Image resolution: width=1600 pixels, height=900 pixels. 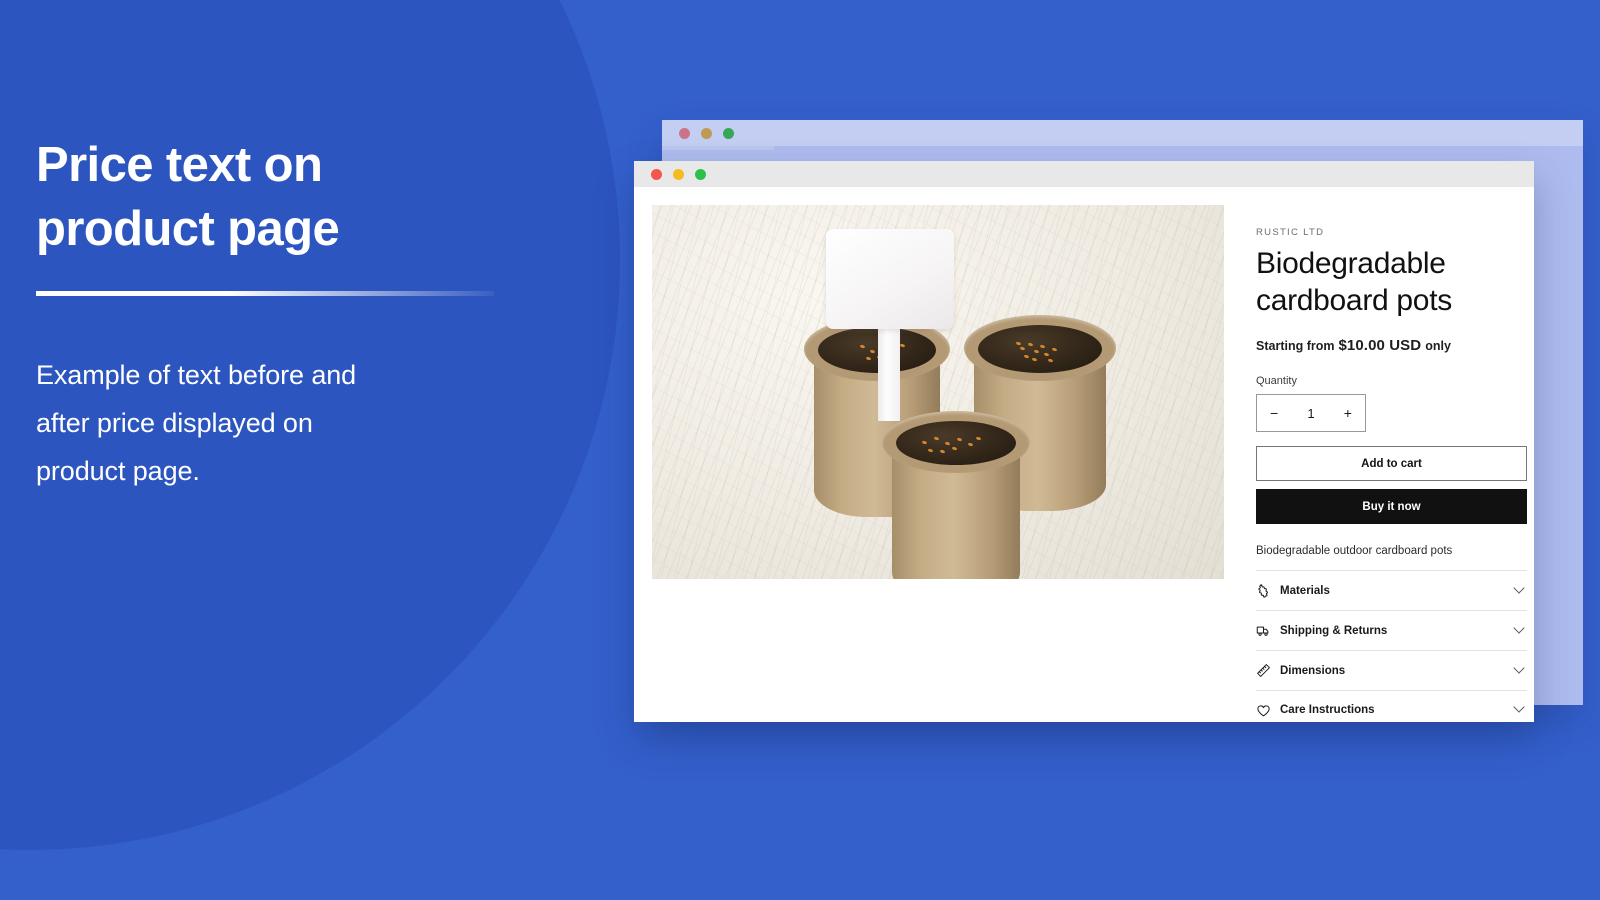 What do you see at coordinates (1290, 232) in the screenshot?
I see `product-vendor: RUSTIC LTD` at bounding box center [1290, 232].